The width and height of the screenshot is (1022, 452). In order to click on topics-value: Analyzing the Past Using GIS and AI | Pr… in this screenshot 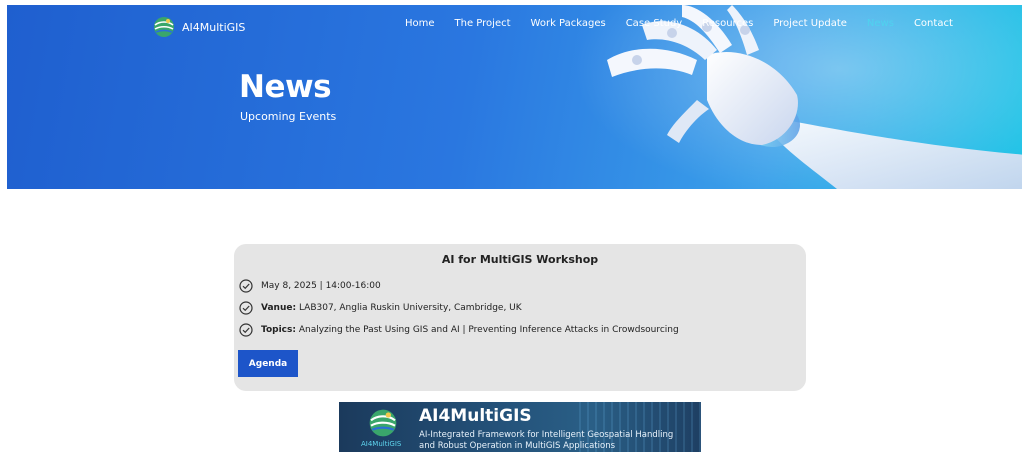, I will do `click(488, 330)`.